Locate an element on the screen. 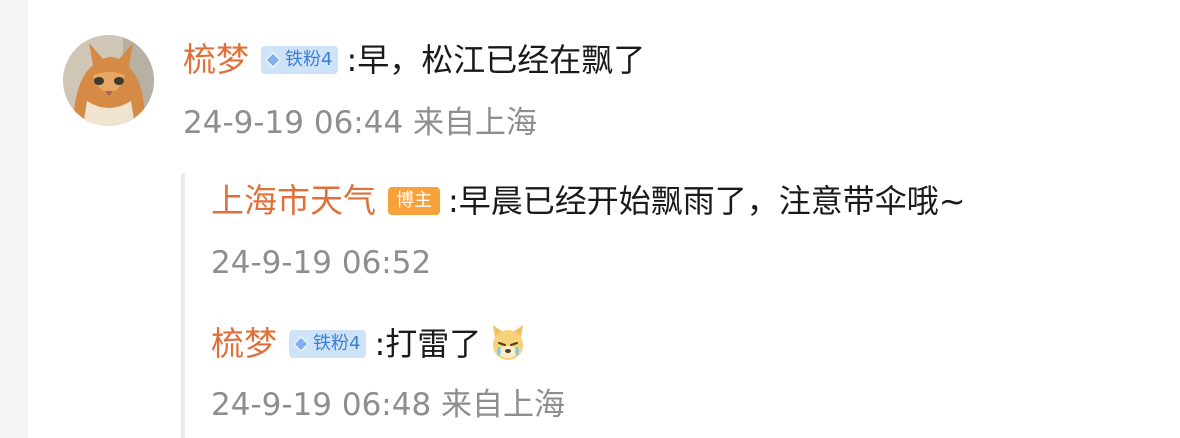 The width and height of the screenshot is (1180, 438). reply-header: 梳梦 铁粉4 :打雷了 is located at coordinates (370, 344).